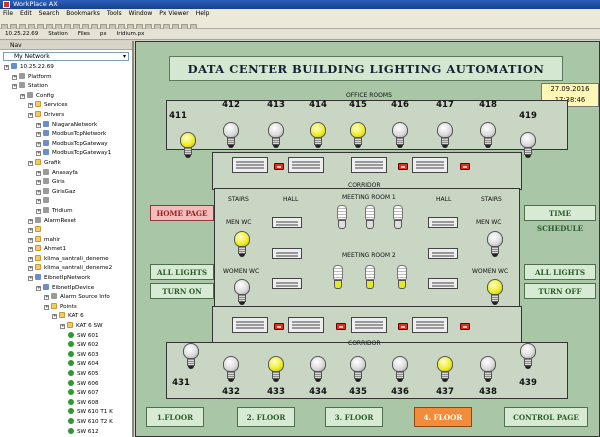 This screenshot has width=600, height=437. Describe the element at coordinates (103, 34) in the screenshot. I see `address-segment: px` at that location.